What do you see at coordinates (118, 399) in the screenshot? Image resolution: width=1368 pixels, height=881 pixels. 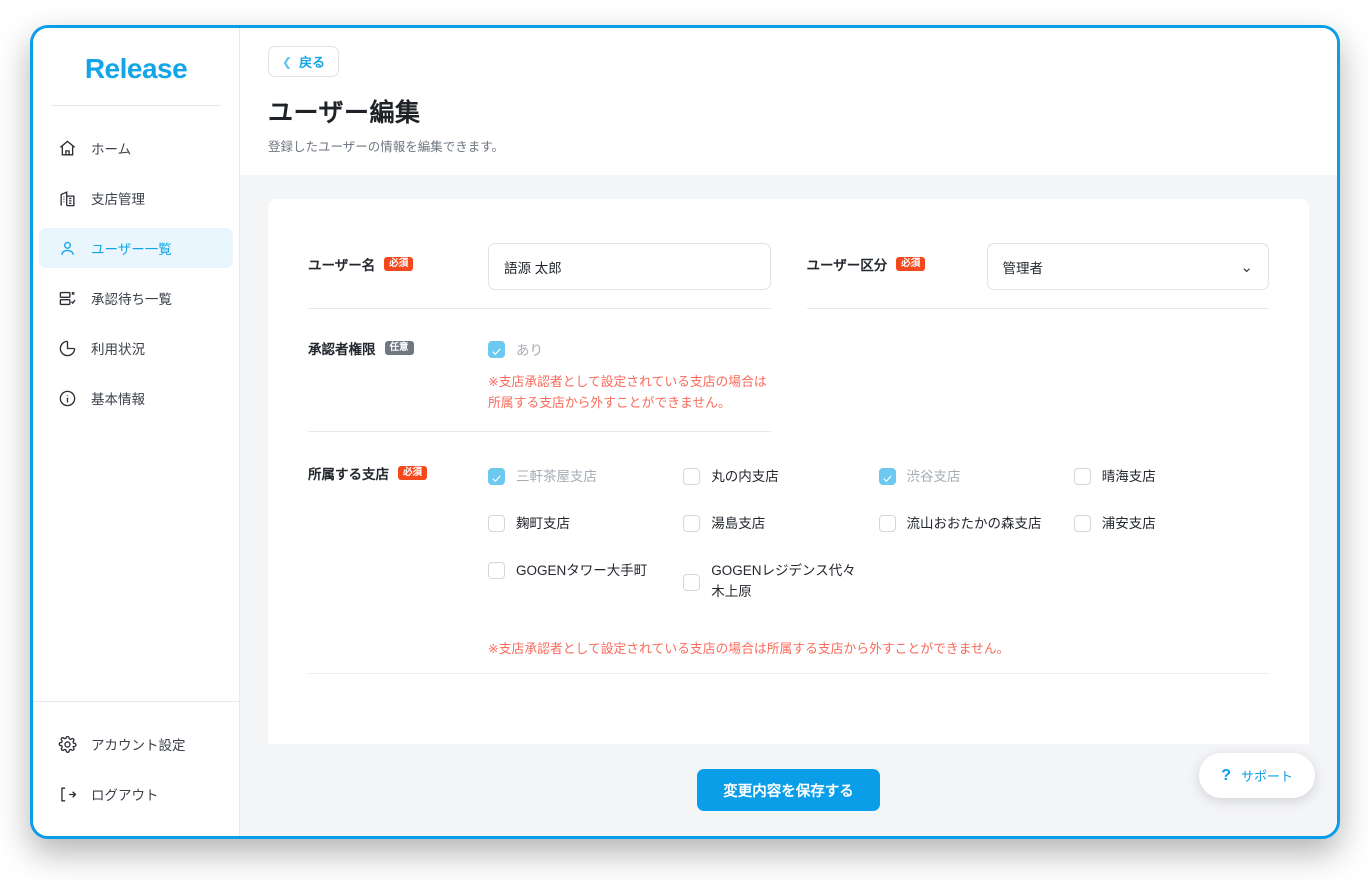 I see `sidebar-item-label: 基本情報` at bounding box center [118, 399].